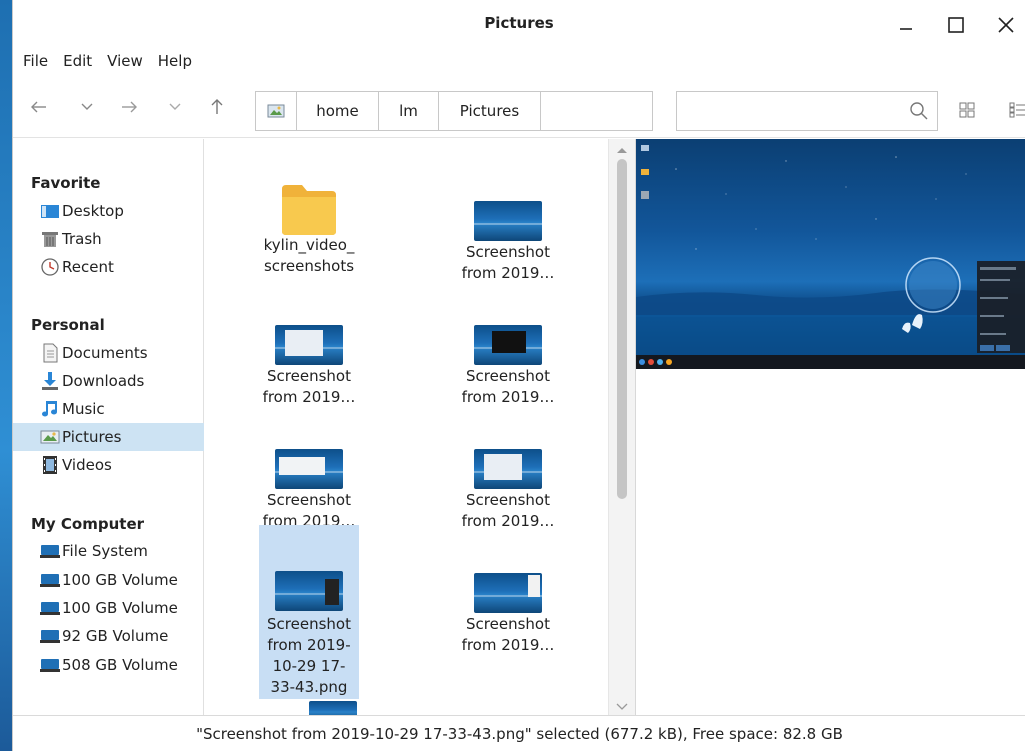 This screenshot has height=751, width=1025. Describe the element at coordinates (108, 239) in the screenshot. I see `sidebar-item-trash: Trash` at that location.